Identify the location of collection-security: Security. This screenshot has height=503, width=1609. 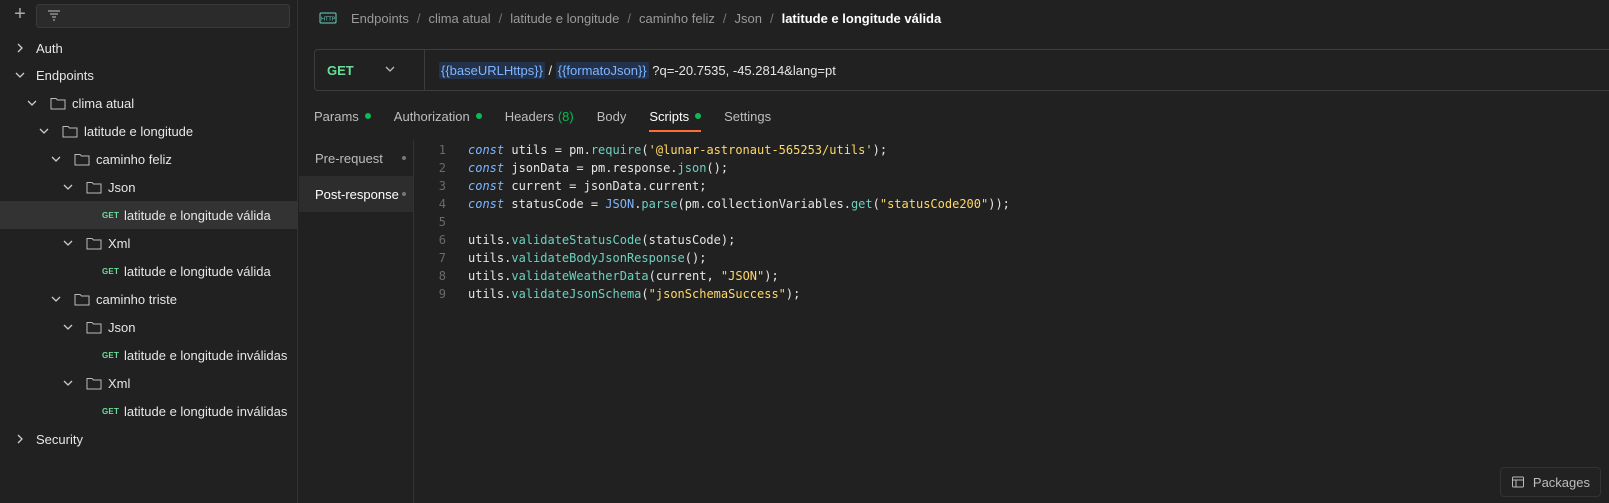
(149, 439).